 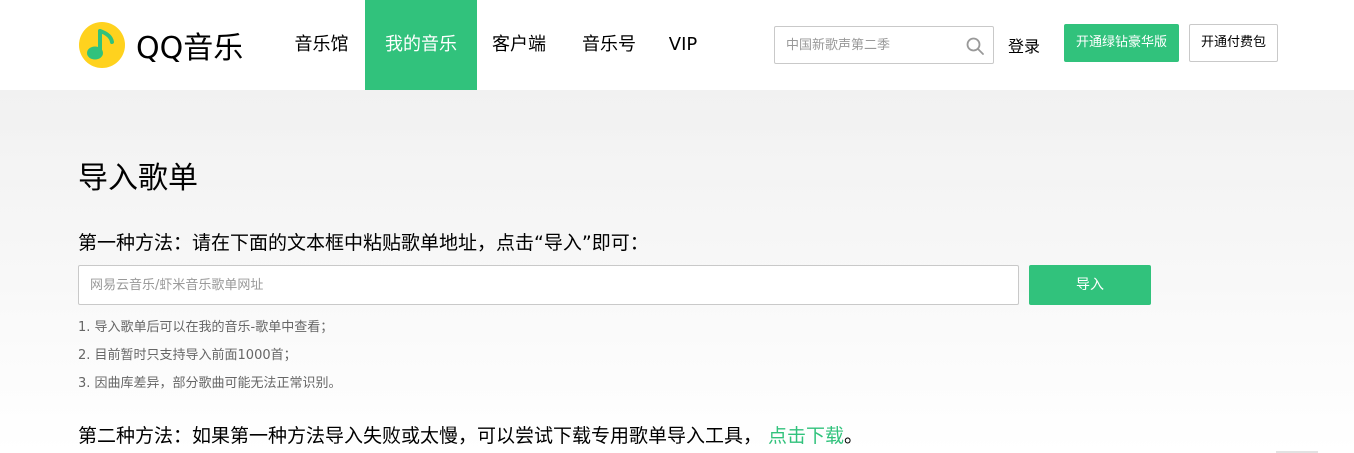 What do you see at coordinates (138, 178) in the screenshot?
I see `page-title: 导入歌单` at bounding box center [138, 178].